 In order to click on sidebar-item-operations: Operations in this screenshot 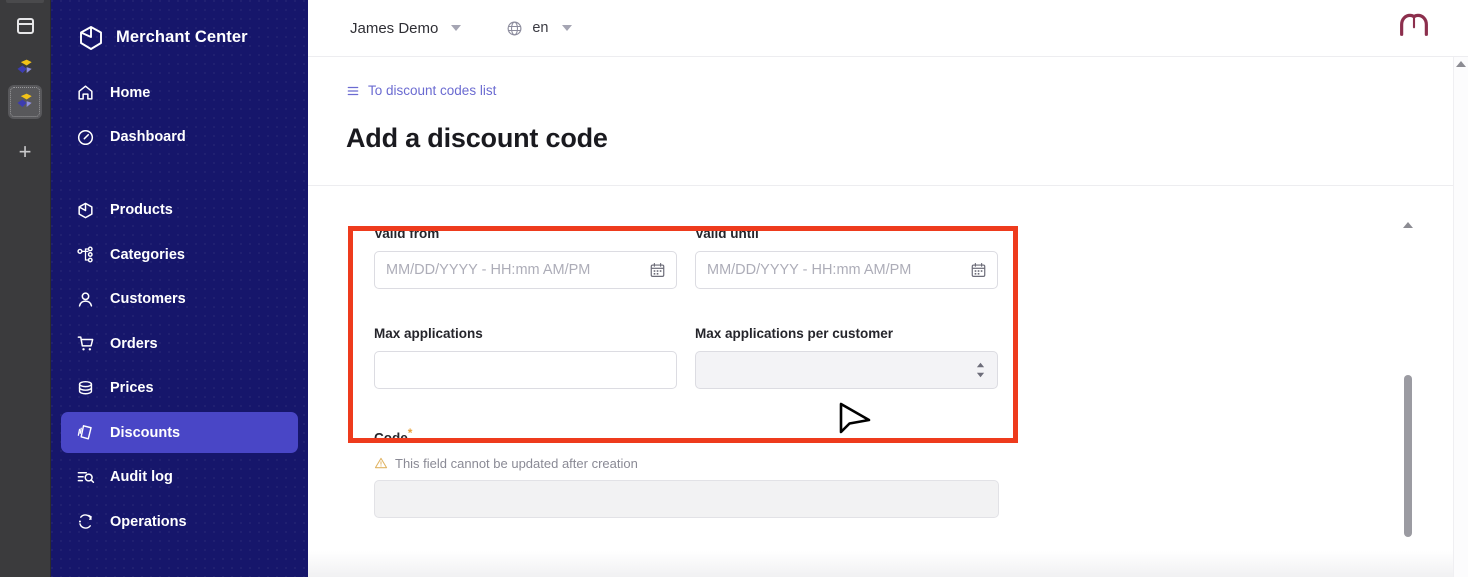, I will do `click(179, 521)`.